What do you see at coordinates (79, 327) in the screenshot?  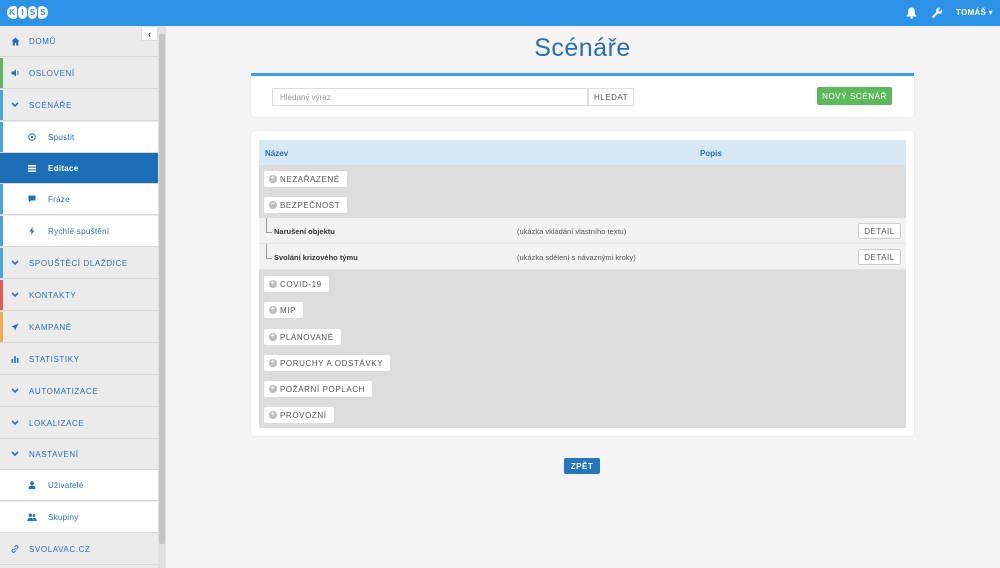 I see `sidebar-item-kampane: KAMPANĚ` at bounding box center [79, 327].